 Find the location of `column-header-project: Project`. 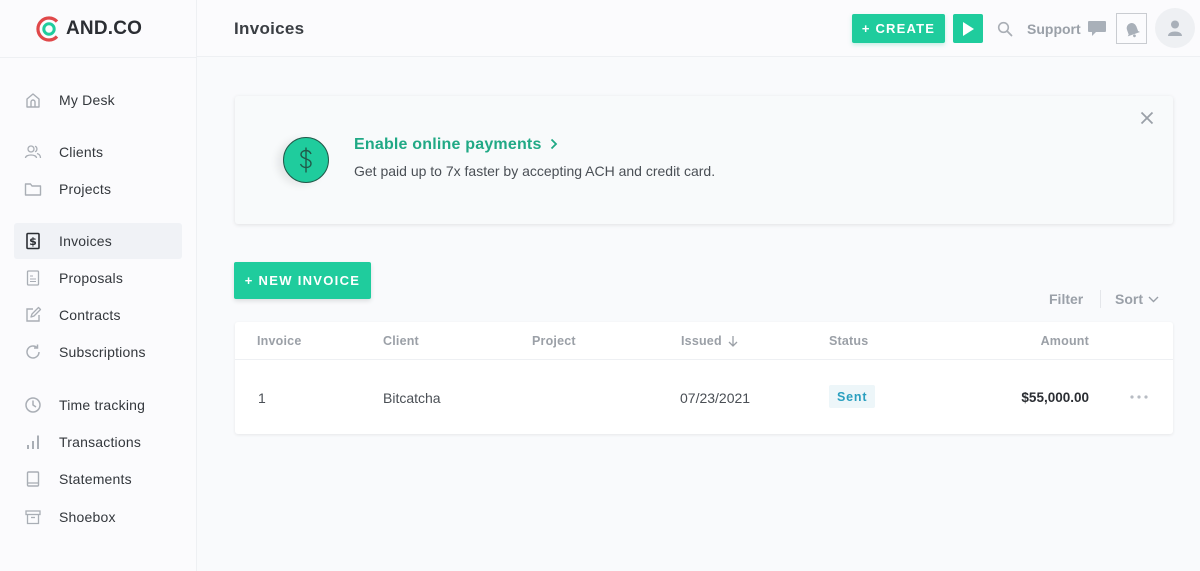

column-header-project: Project is located at coordinates (554, 341).